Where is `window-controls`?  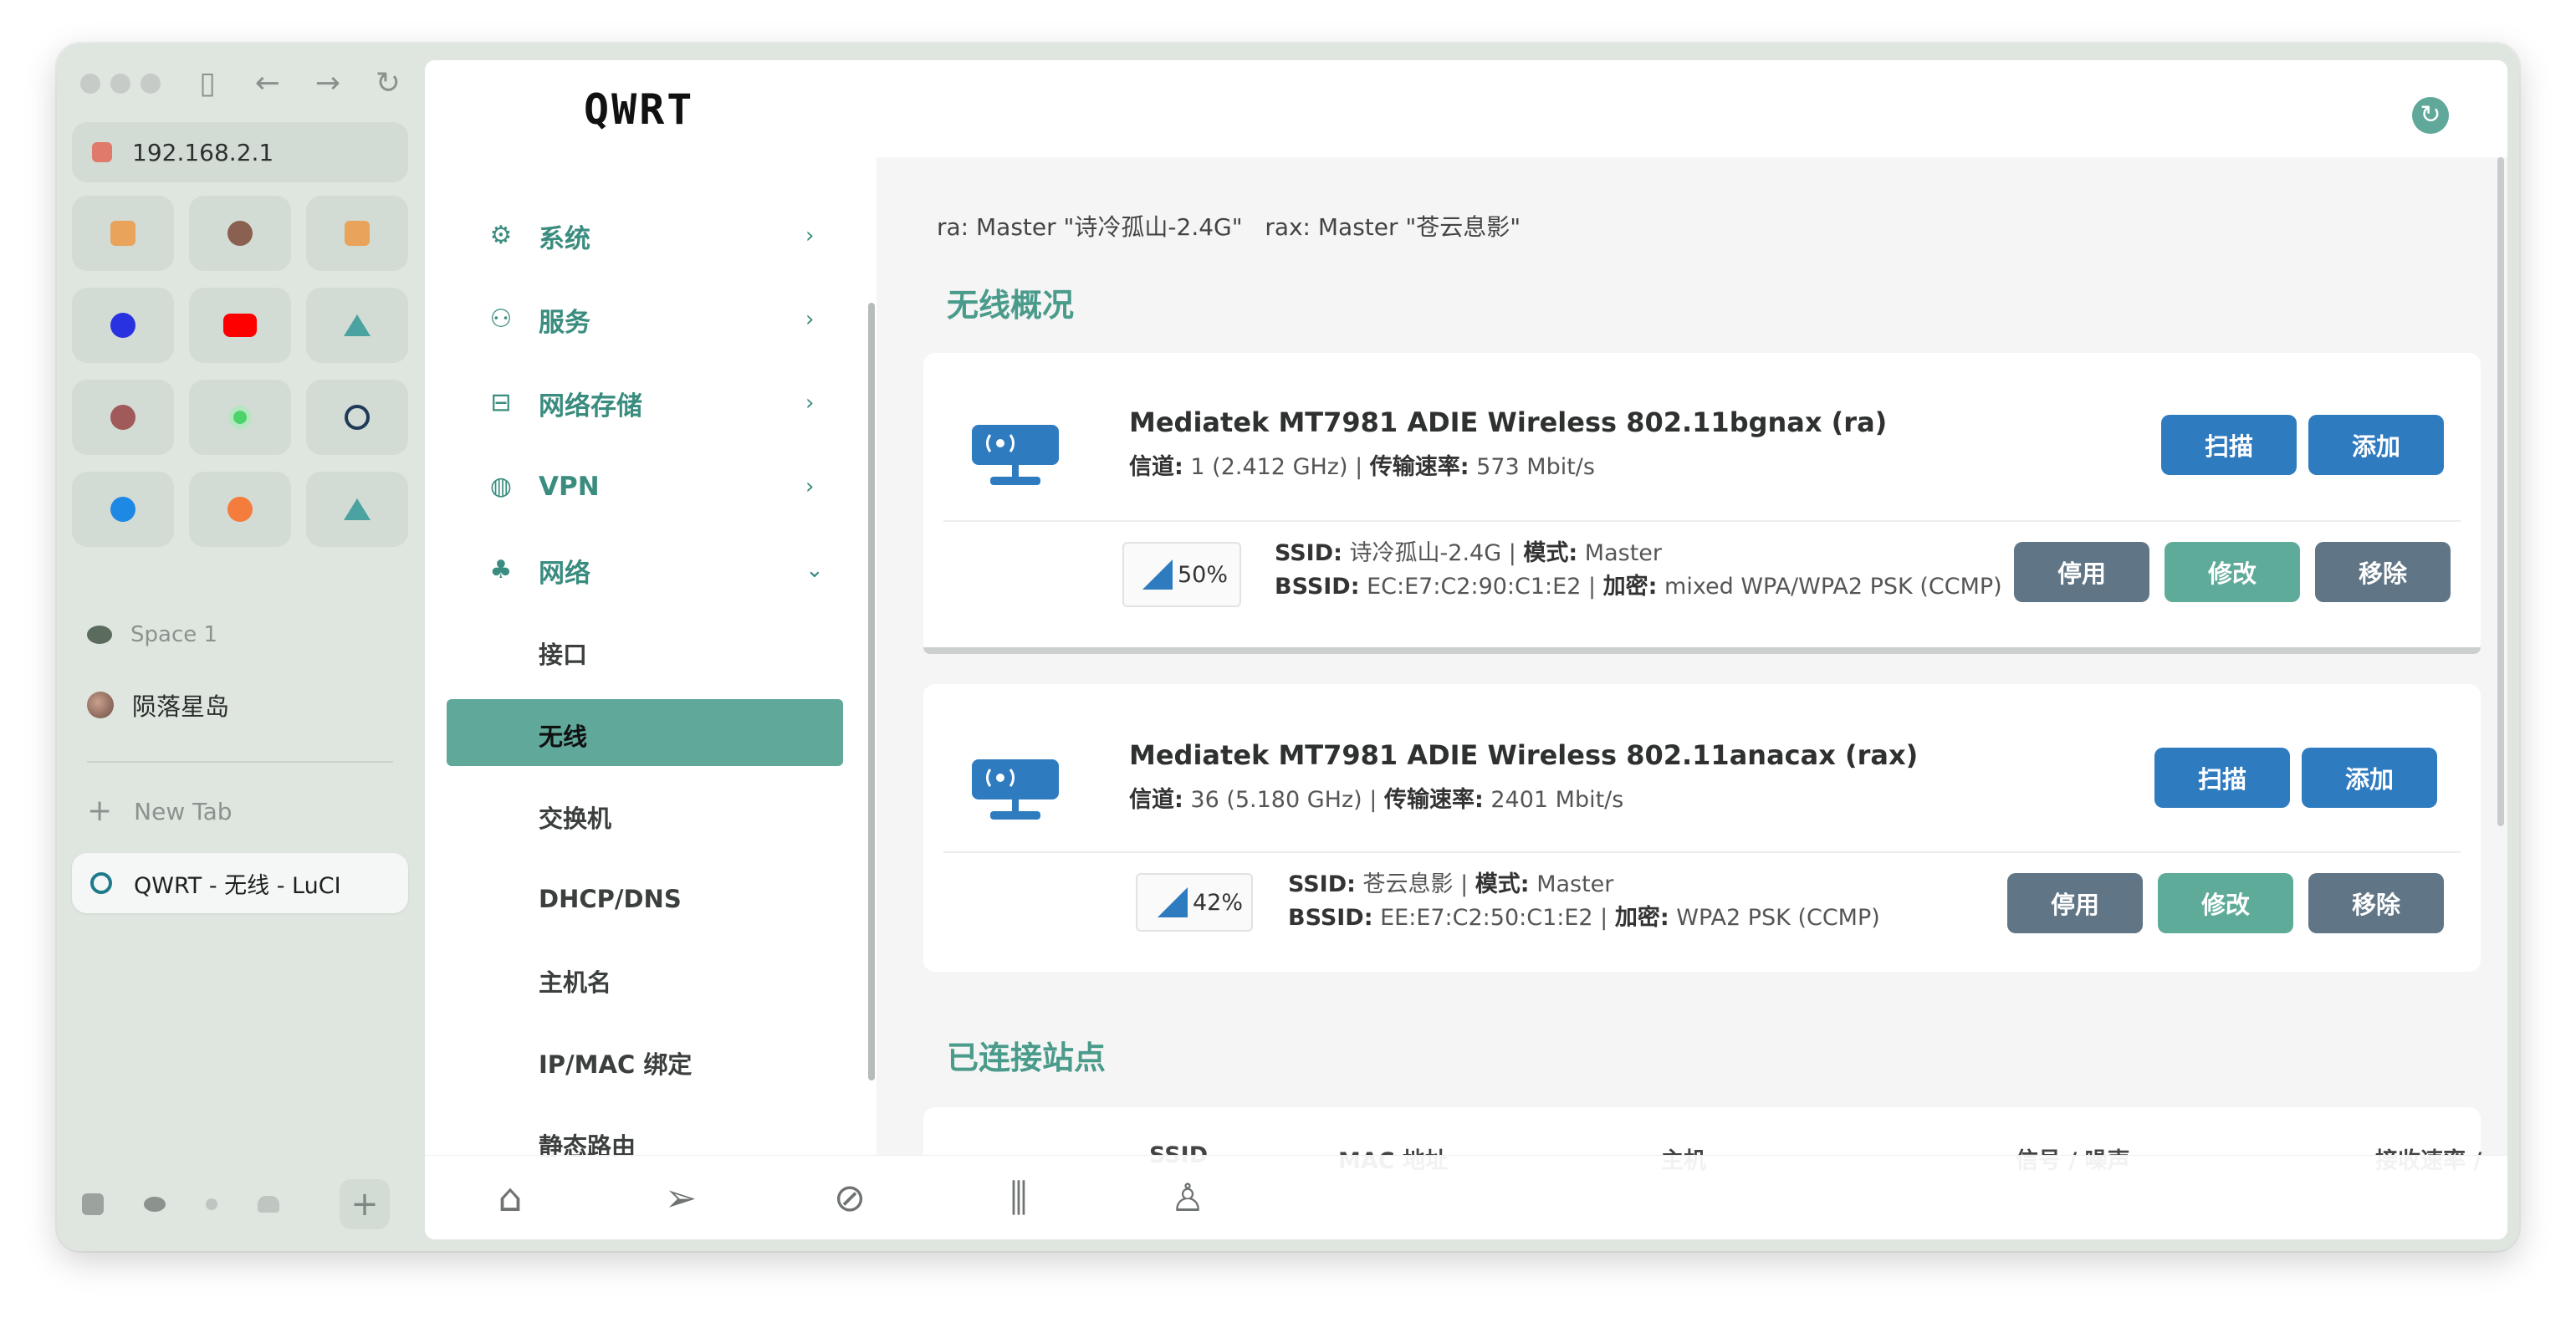
window-controls is located at coordinates (120, 84).